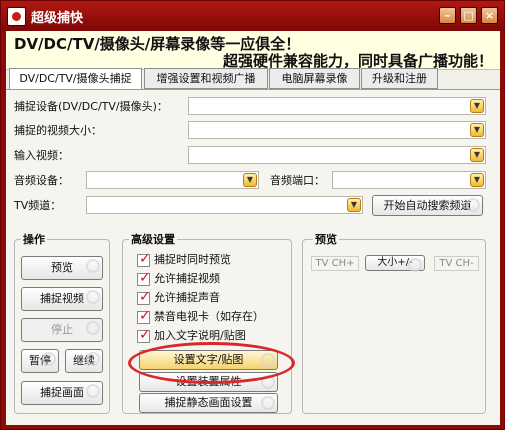  What do you see at coordinates (337, 155) in the screenshot?
I see `input-video-select: ▼` at bounding box center [337, 155].